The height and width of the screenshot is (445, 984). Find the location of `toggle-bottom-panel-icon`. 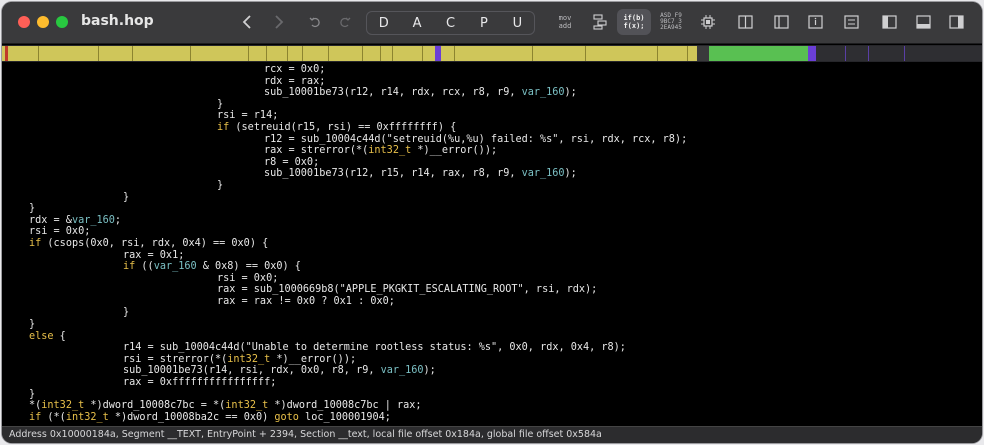

toggle-bottom-panel-icon is located at coordinates (923, 22).